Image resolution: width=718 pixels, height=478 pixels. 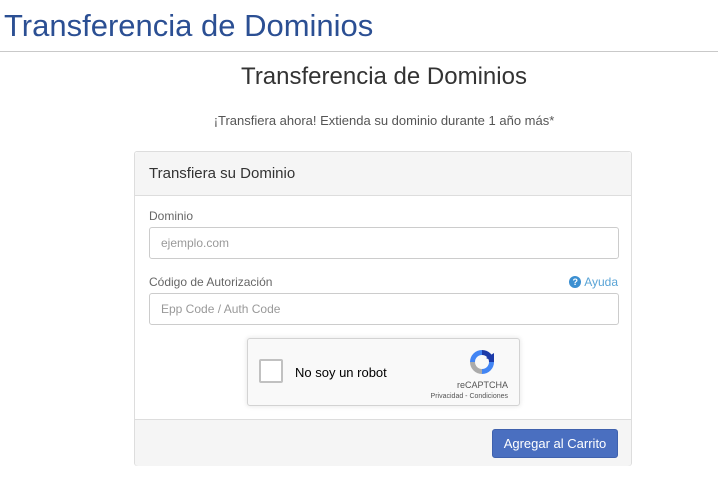 I want to click on domain-label: Dominio, so click(x=171, y=216).